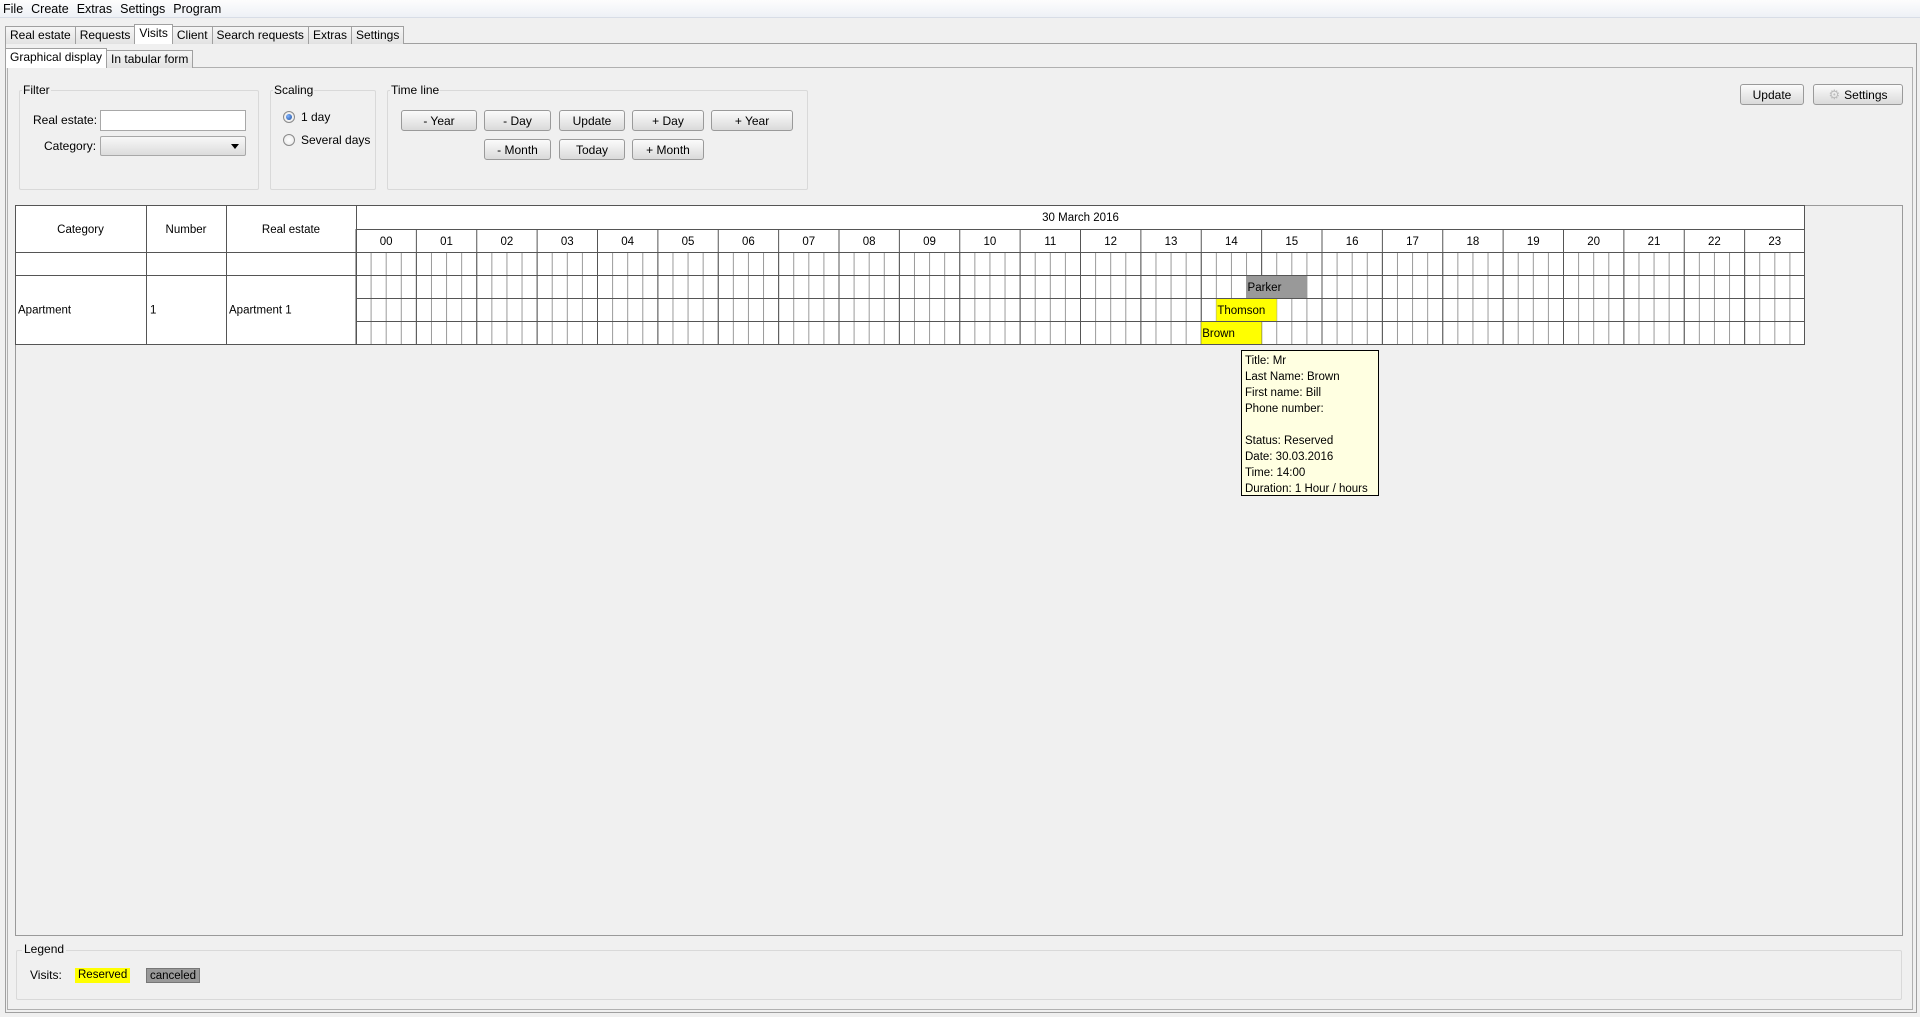 The width and height of the screenshot is (1920, 1017). What do you see at coordinates (748, 242) in the screenshot?
I see `hour-label: 06` at bounding box center [748, 242].